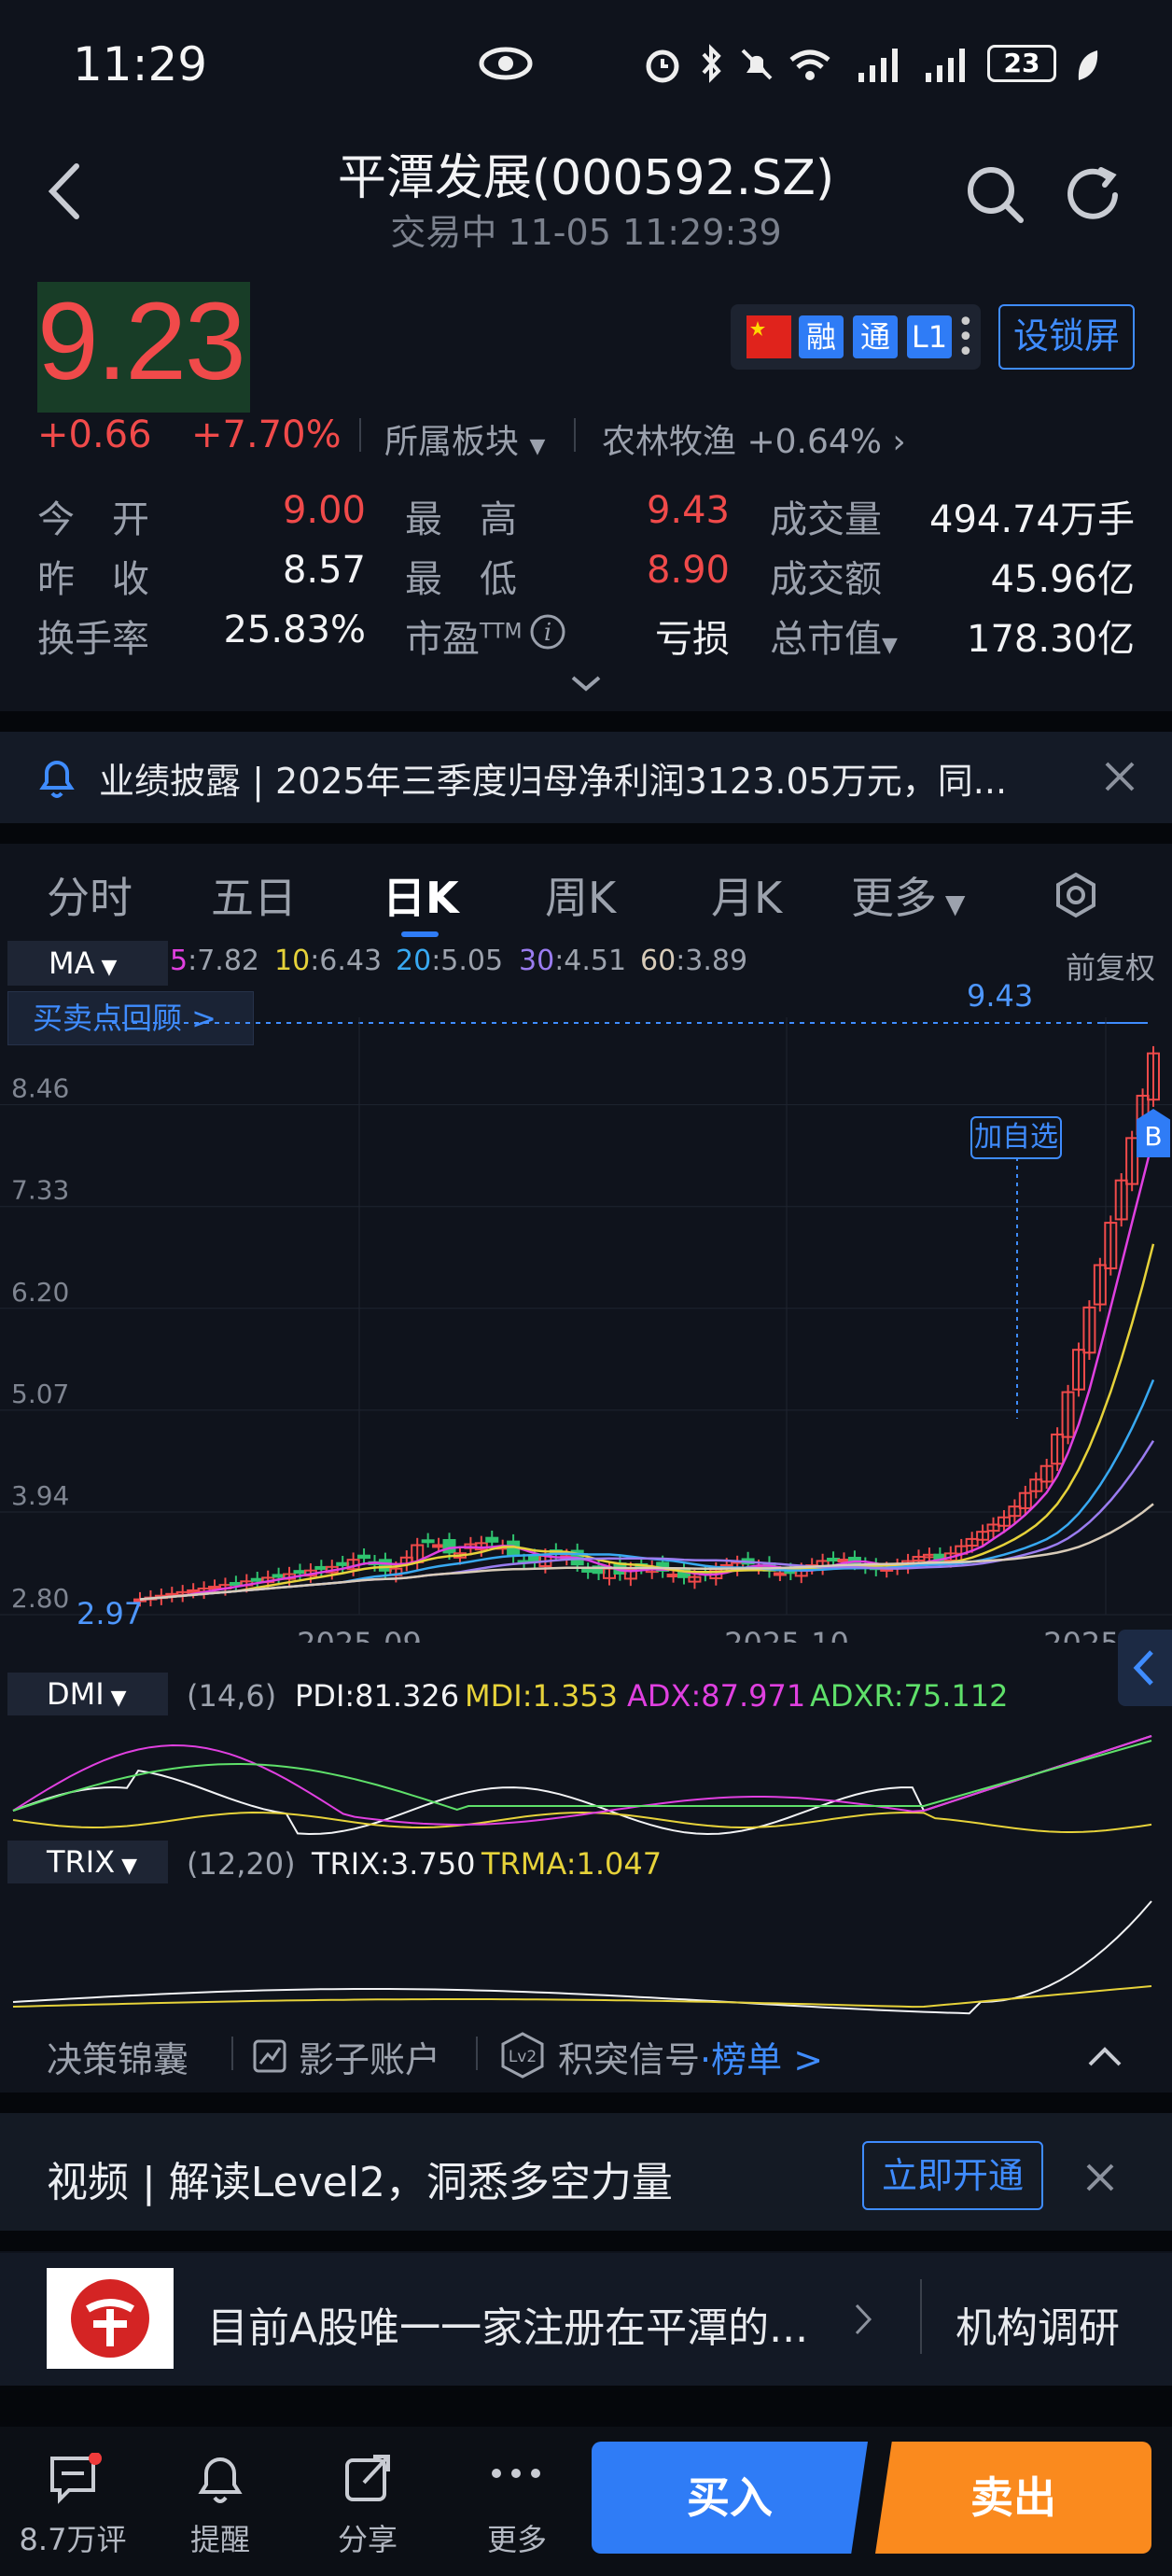 This screenshot has height=2576, width=1172. I want to click on mute-icon, so click(757, 64).